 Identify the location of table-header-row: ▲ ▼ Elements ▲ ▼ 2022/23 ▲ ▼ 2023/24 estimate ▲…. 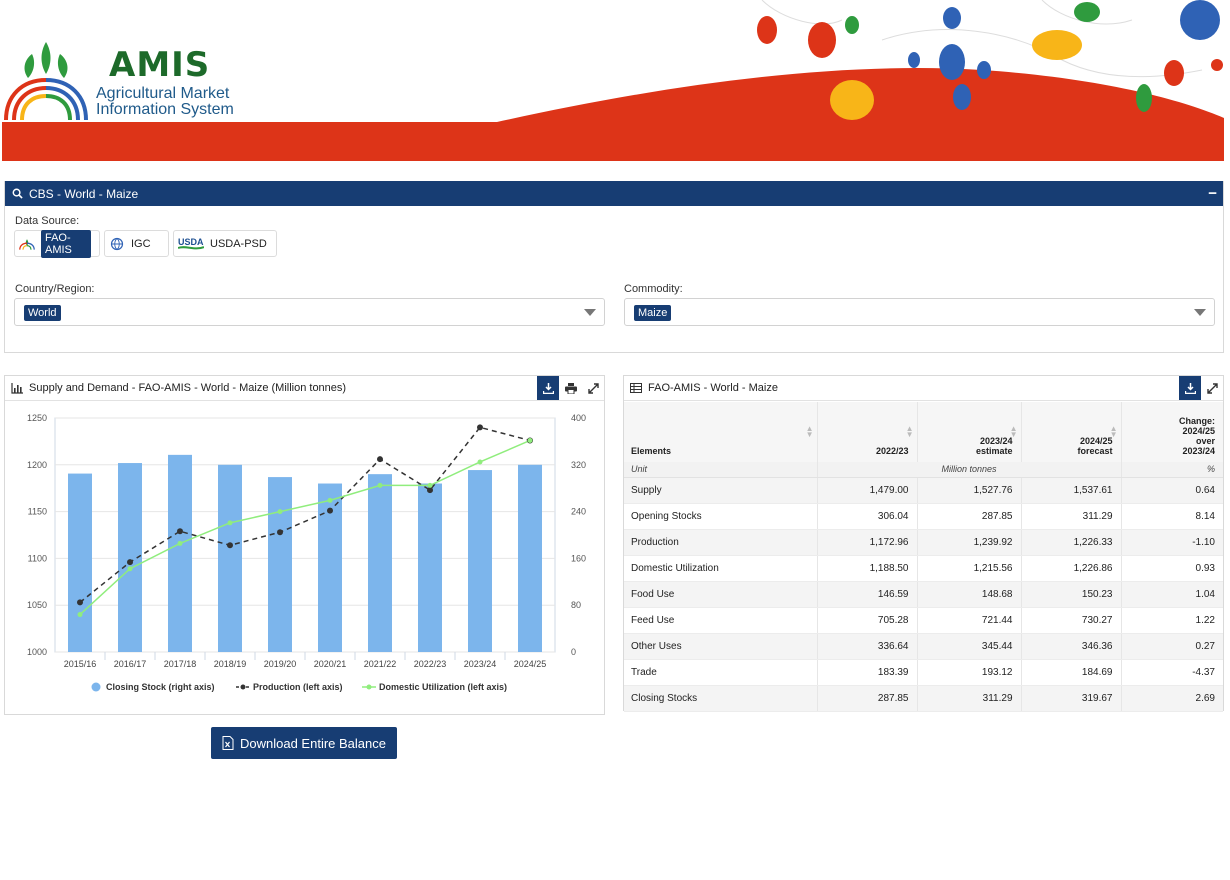
(923, 432).